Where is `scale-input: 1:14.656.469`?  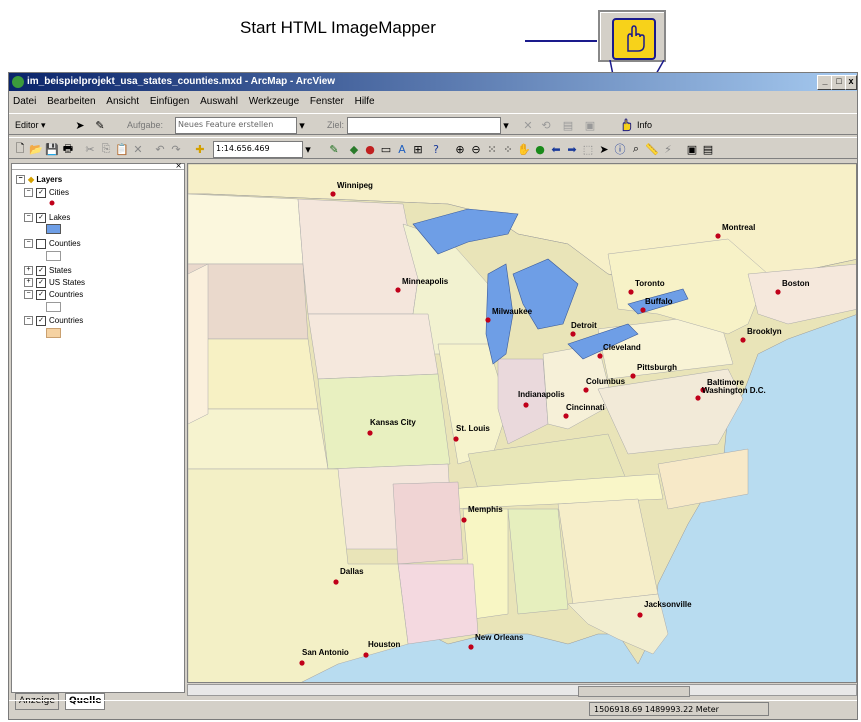 scale-input: 1:14.656.469 is located at coordinates (258, 149).